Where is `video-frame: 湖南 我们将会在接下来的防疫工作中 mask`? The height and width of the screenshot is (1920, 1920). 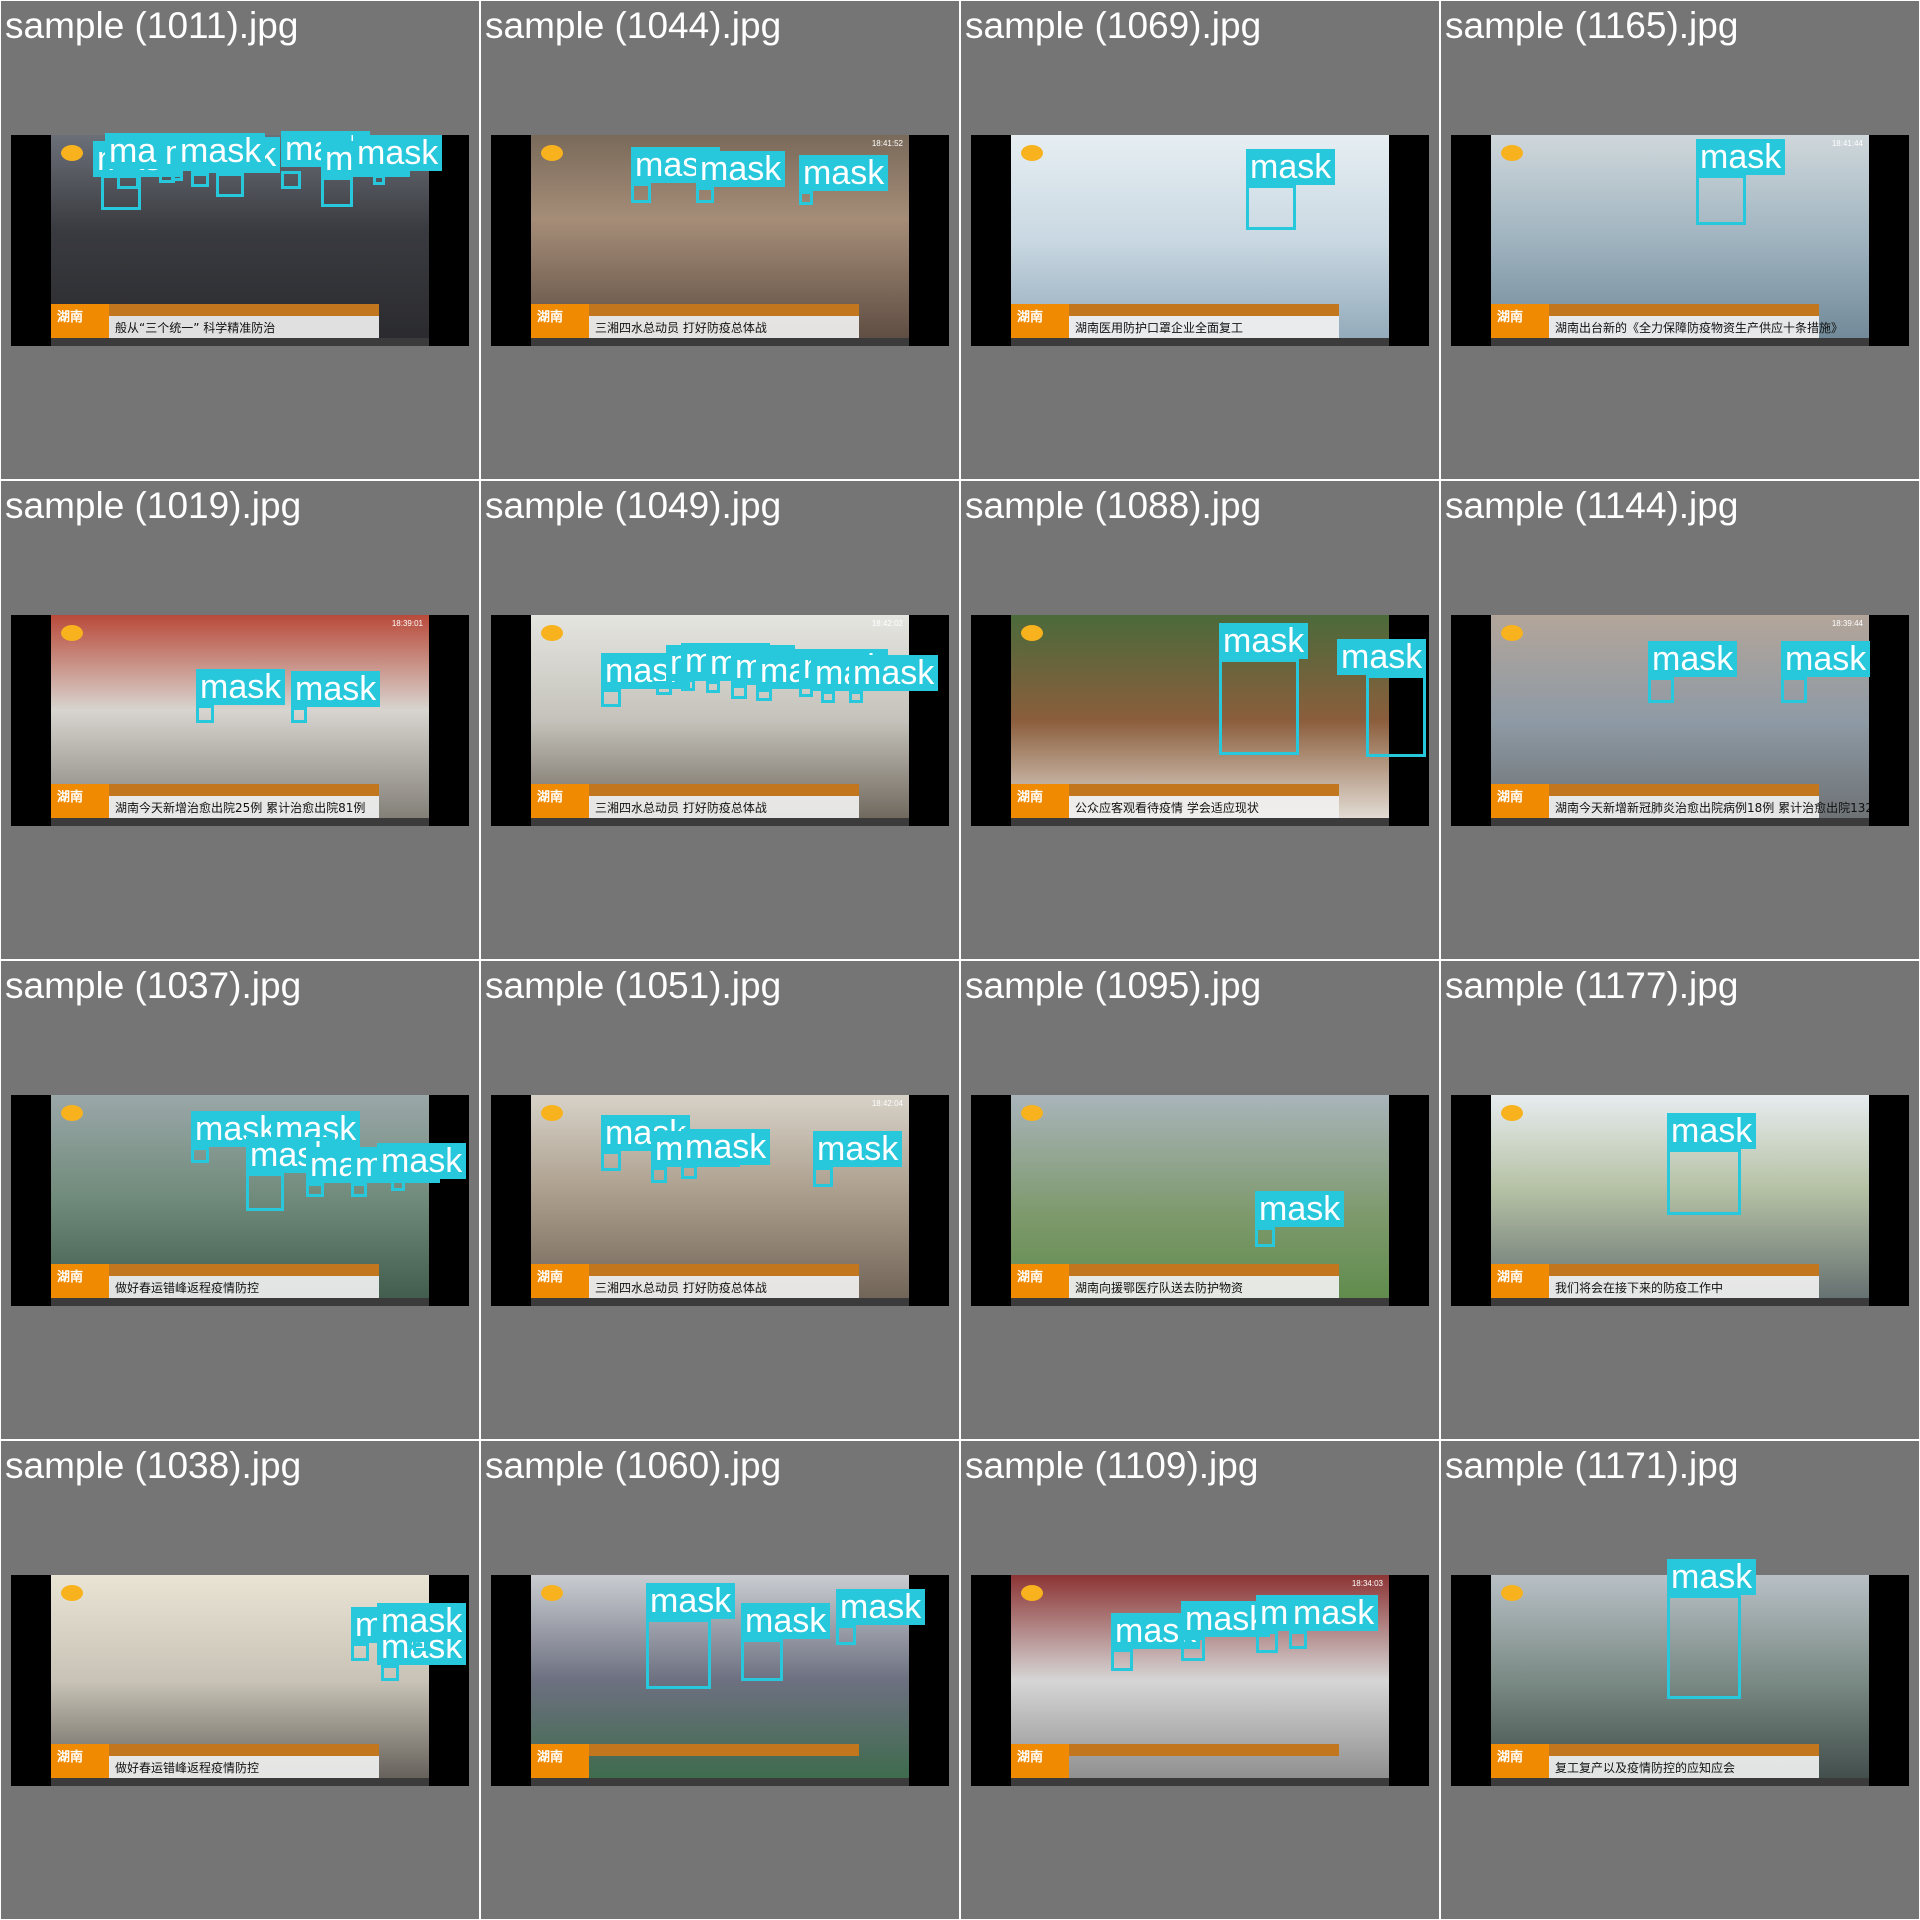 video-frame: 湖南 我们将会在接下来的防疫工作中 mask is located at coordinates (1680, 1200).